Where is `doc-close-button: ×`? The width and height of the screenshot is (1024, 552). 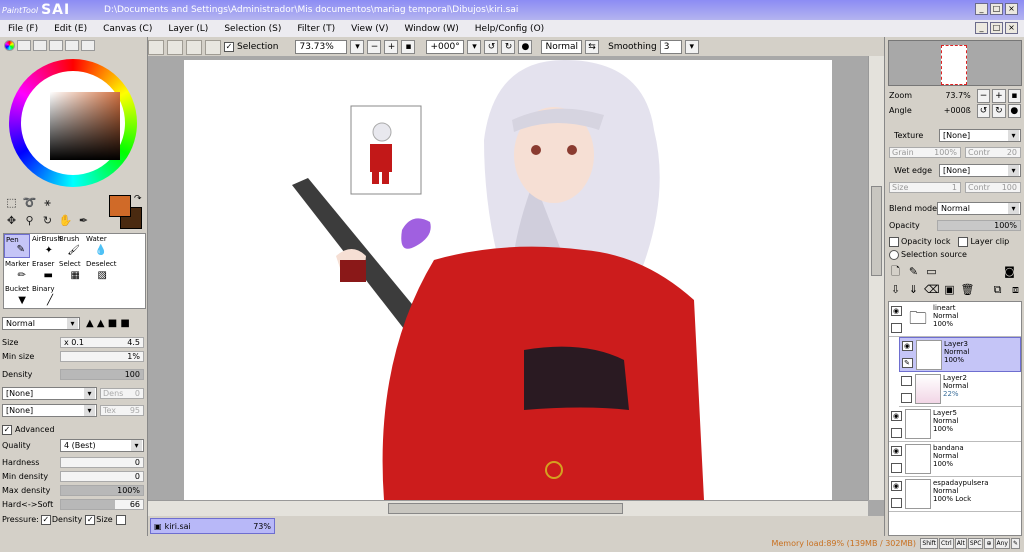
doc-close-button: × is located at coordinates (1011, 28).